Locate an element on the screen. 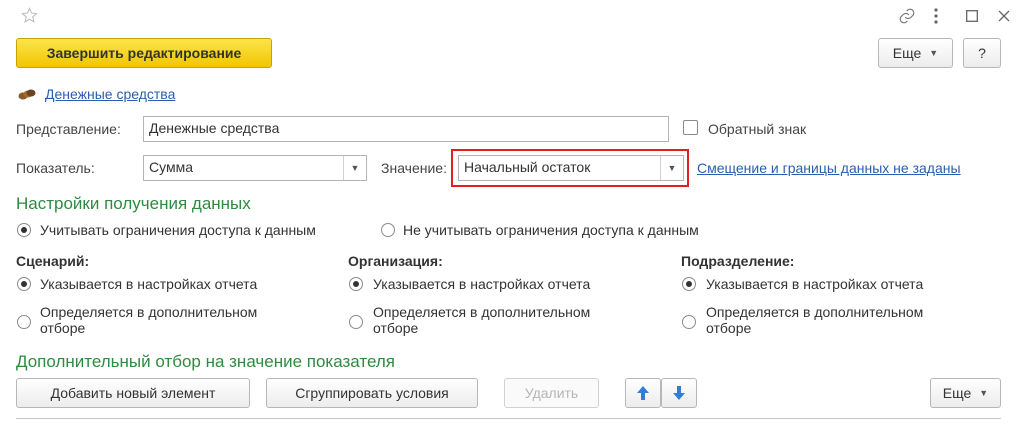  arrow-down-icon is located at coordinates (679, 393).